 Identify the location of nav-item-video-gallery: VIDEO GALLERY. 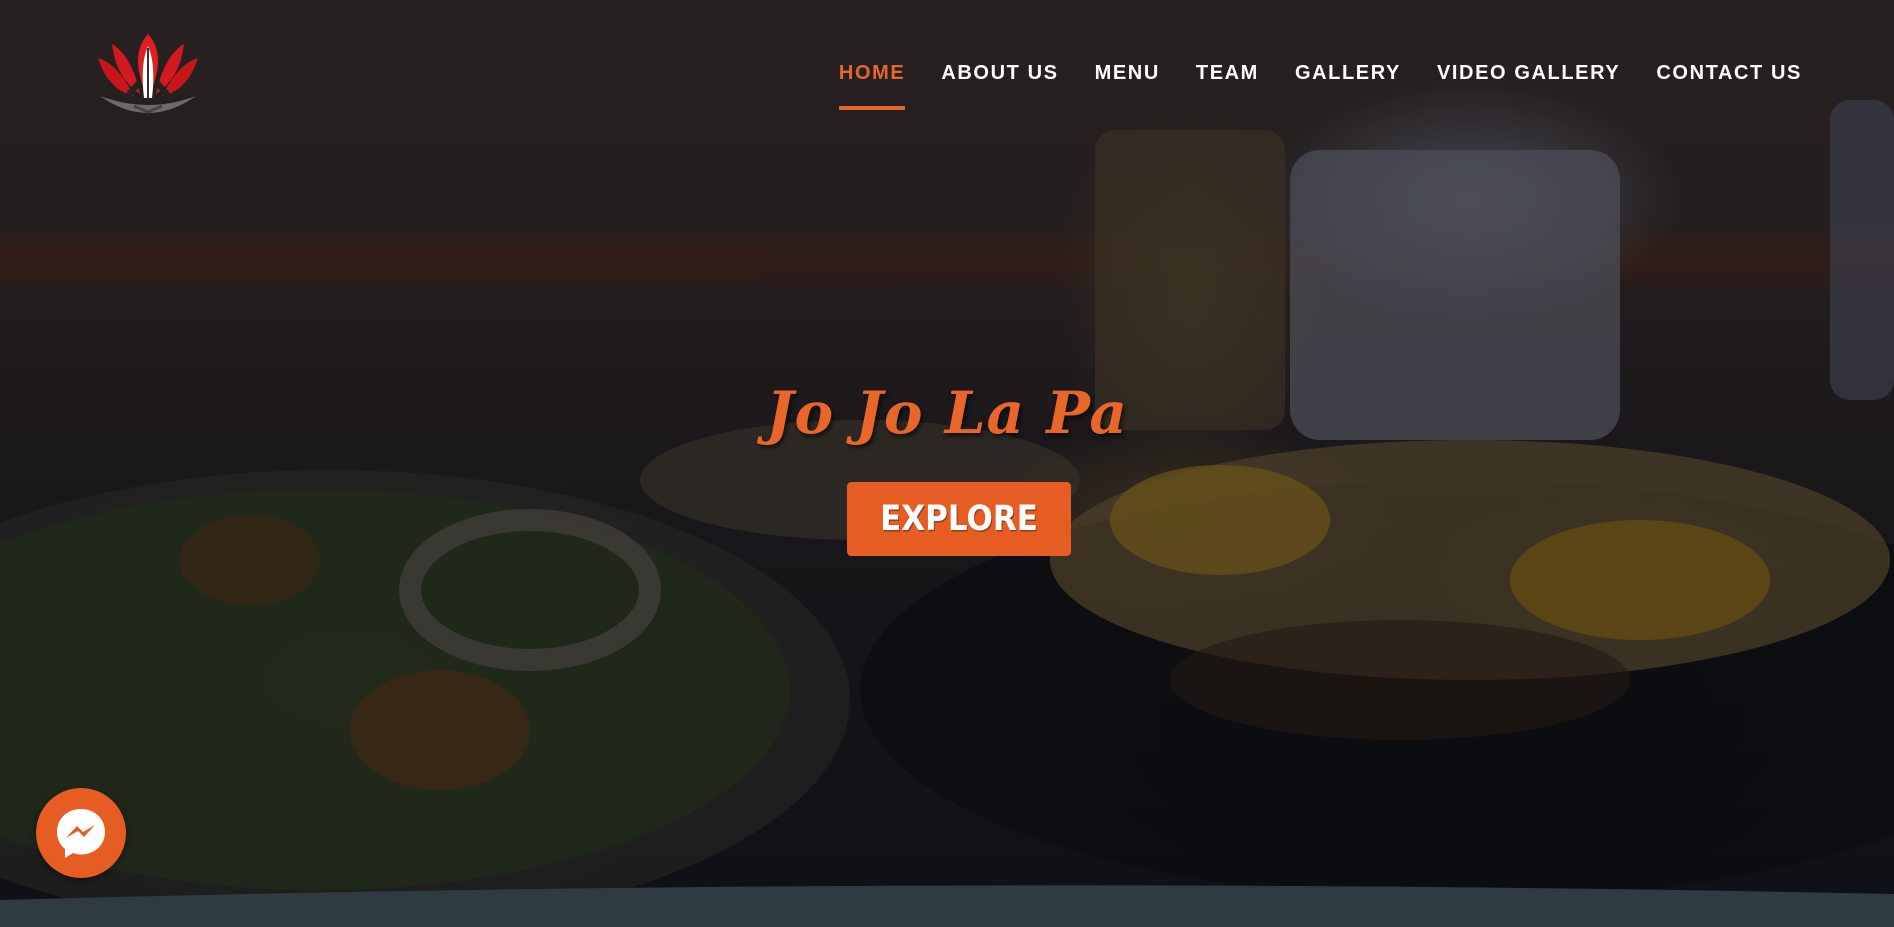
(1528, 73).